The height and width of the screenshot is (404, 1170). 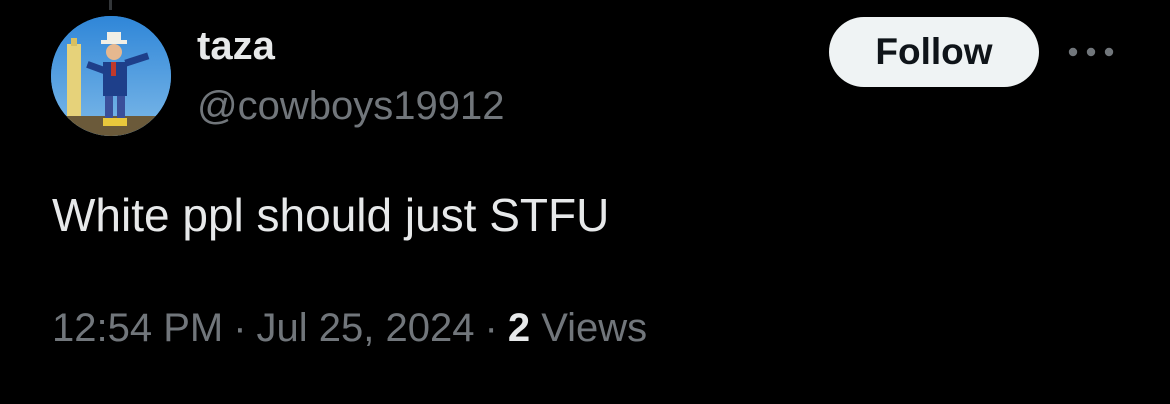 What do you see at coordinates (110, 5) in the screenshot?
I see `thread-line` at bounding box center [110, 5].